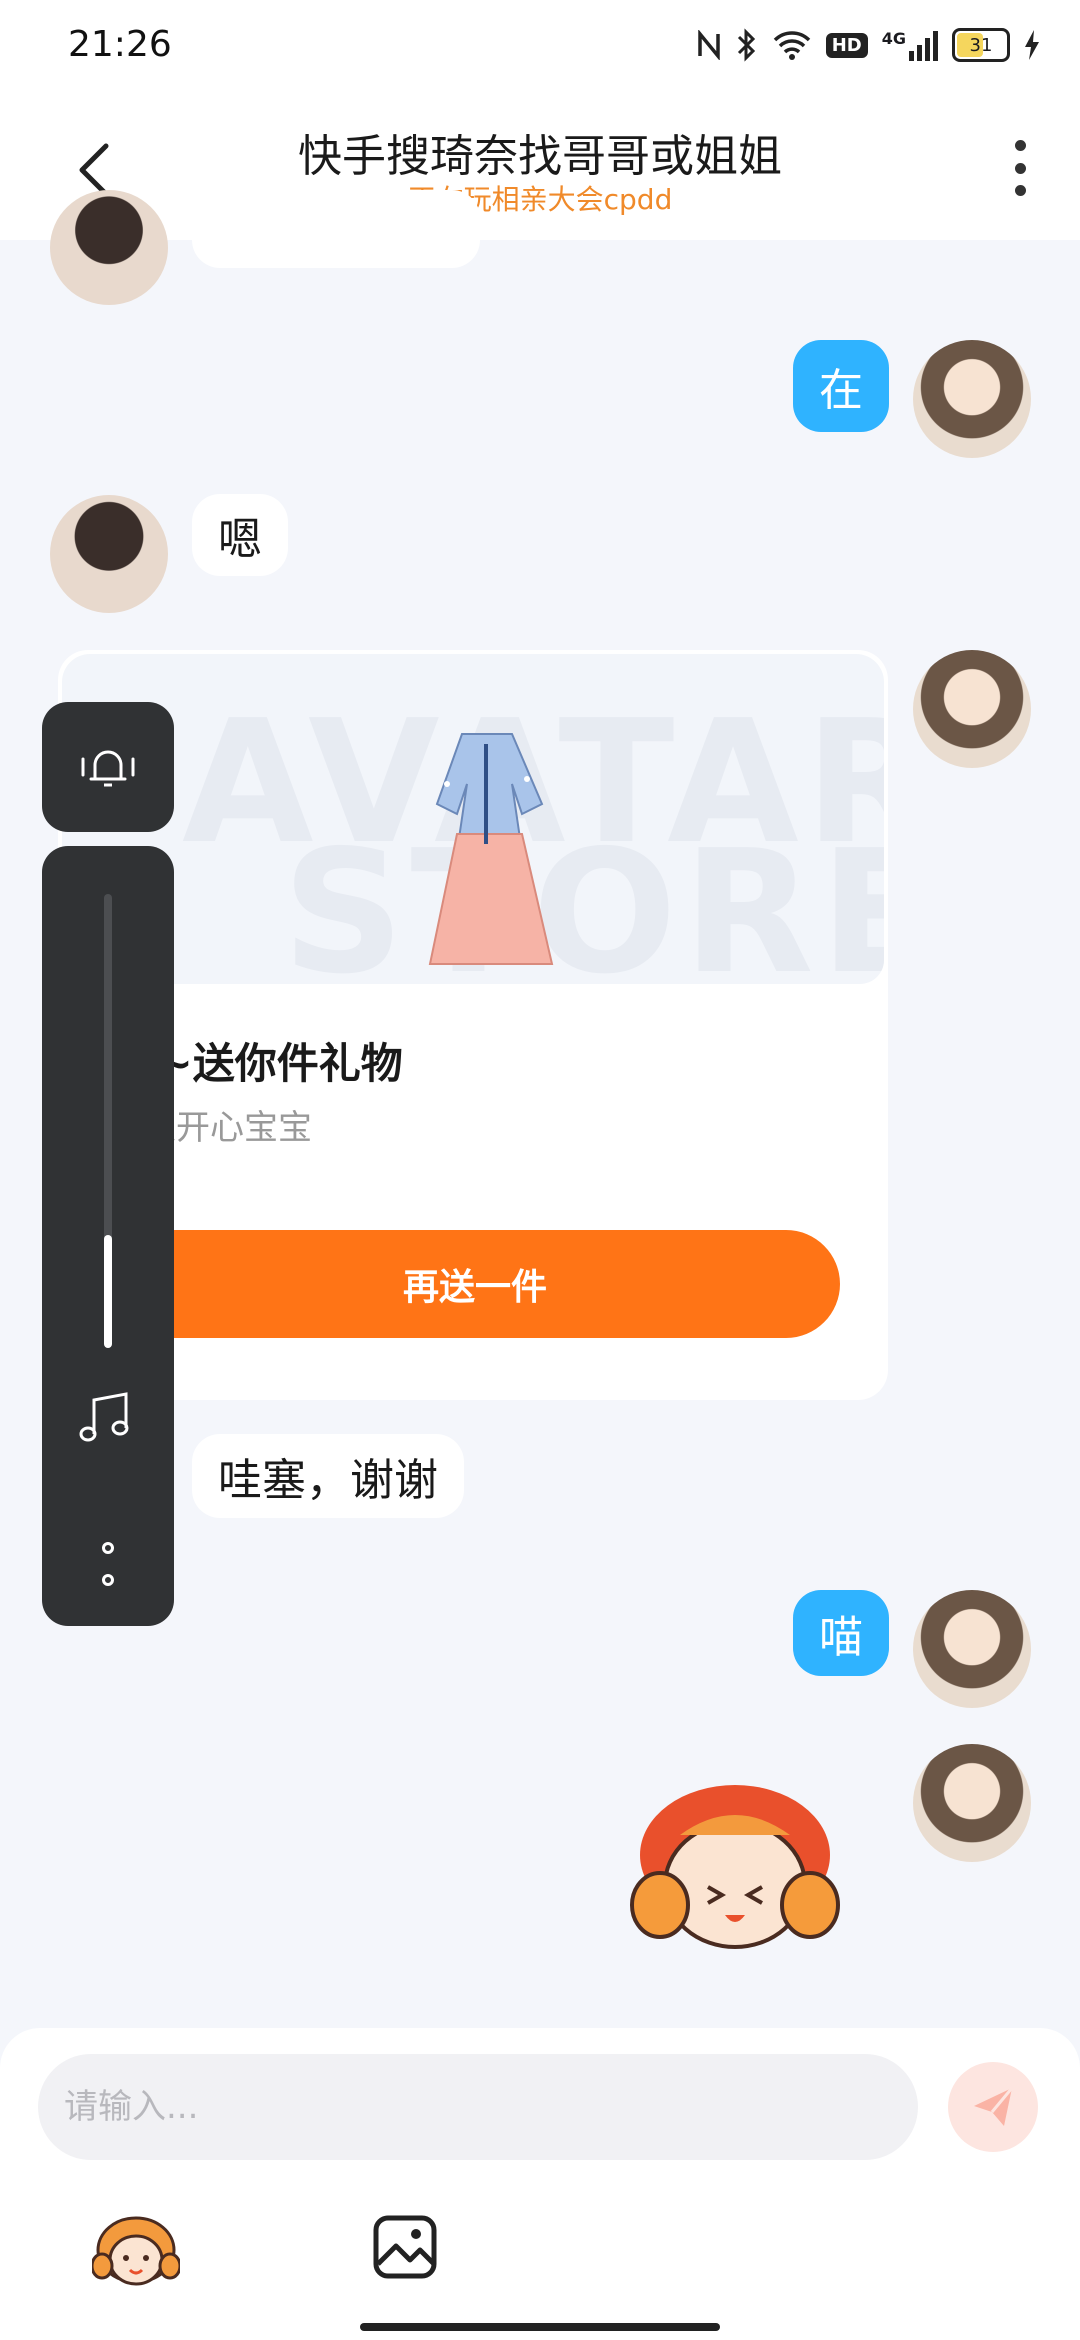  Describe the element at coordinates (910, 45) in the screenshot. I see `signal-icon: 4G` at that location.